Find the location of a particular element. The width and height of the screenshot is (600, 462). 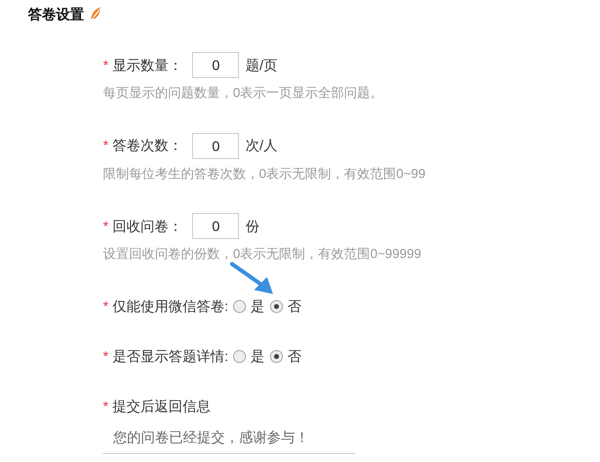

field-label: 答卷次数： is located at coordinates (147, 145).